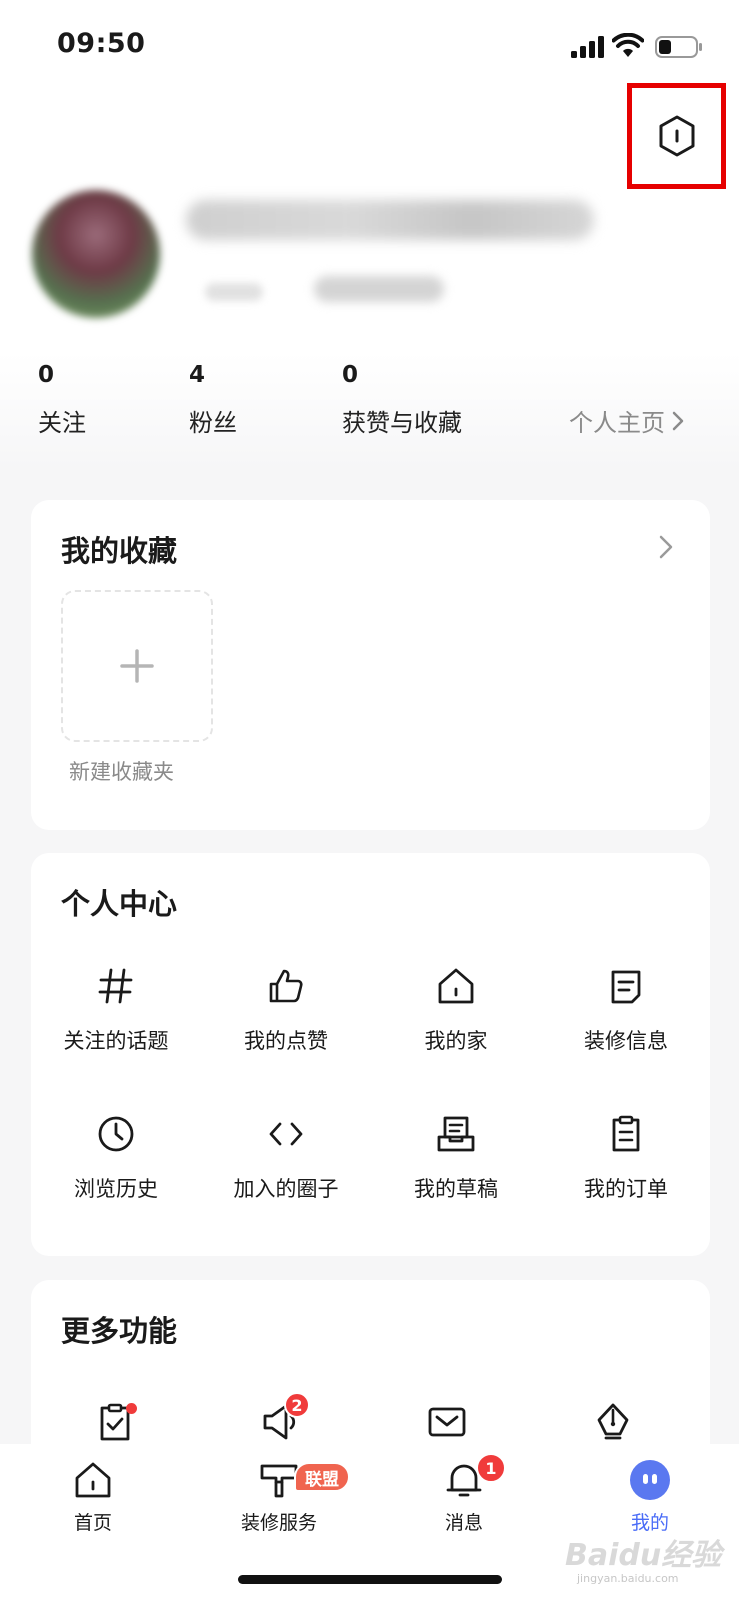 The height and width of the screenshot is (1600, 739). Describe the element at coordinates (234, 292) in the screenshot. I see `profile-subinfo-blurred` at that location.